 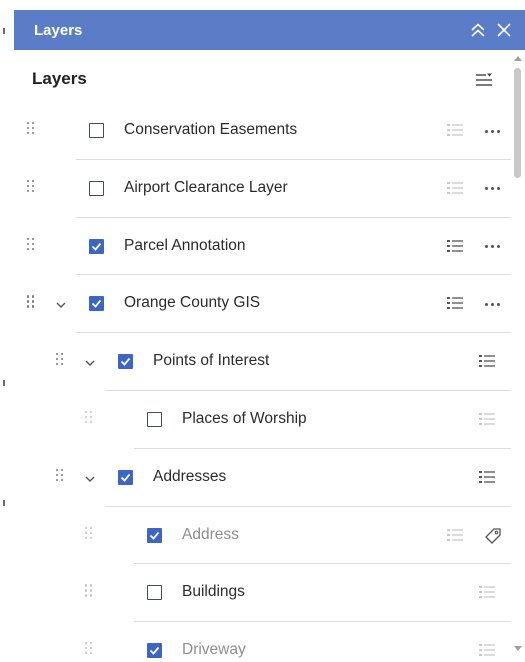 I want to click on layer-name: Addresses, so click(x=190, y=476).